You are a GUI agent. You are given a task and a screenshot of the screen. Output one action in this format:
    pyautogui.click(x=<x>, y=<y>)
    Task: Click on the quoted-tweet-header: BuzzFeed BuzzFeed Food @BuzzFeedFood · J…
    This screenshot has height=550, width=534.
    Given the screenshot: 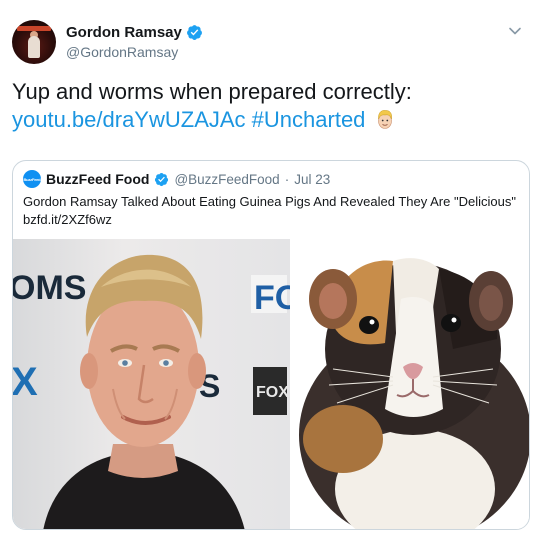 What is the action you would take?
    pyautogui.click(x=176, y=179)
    